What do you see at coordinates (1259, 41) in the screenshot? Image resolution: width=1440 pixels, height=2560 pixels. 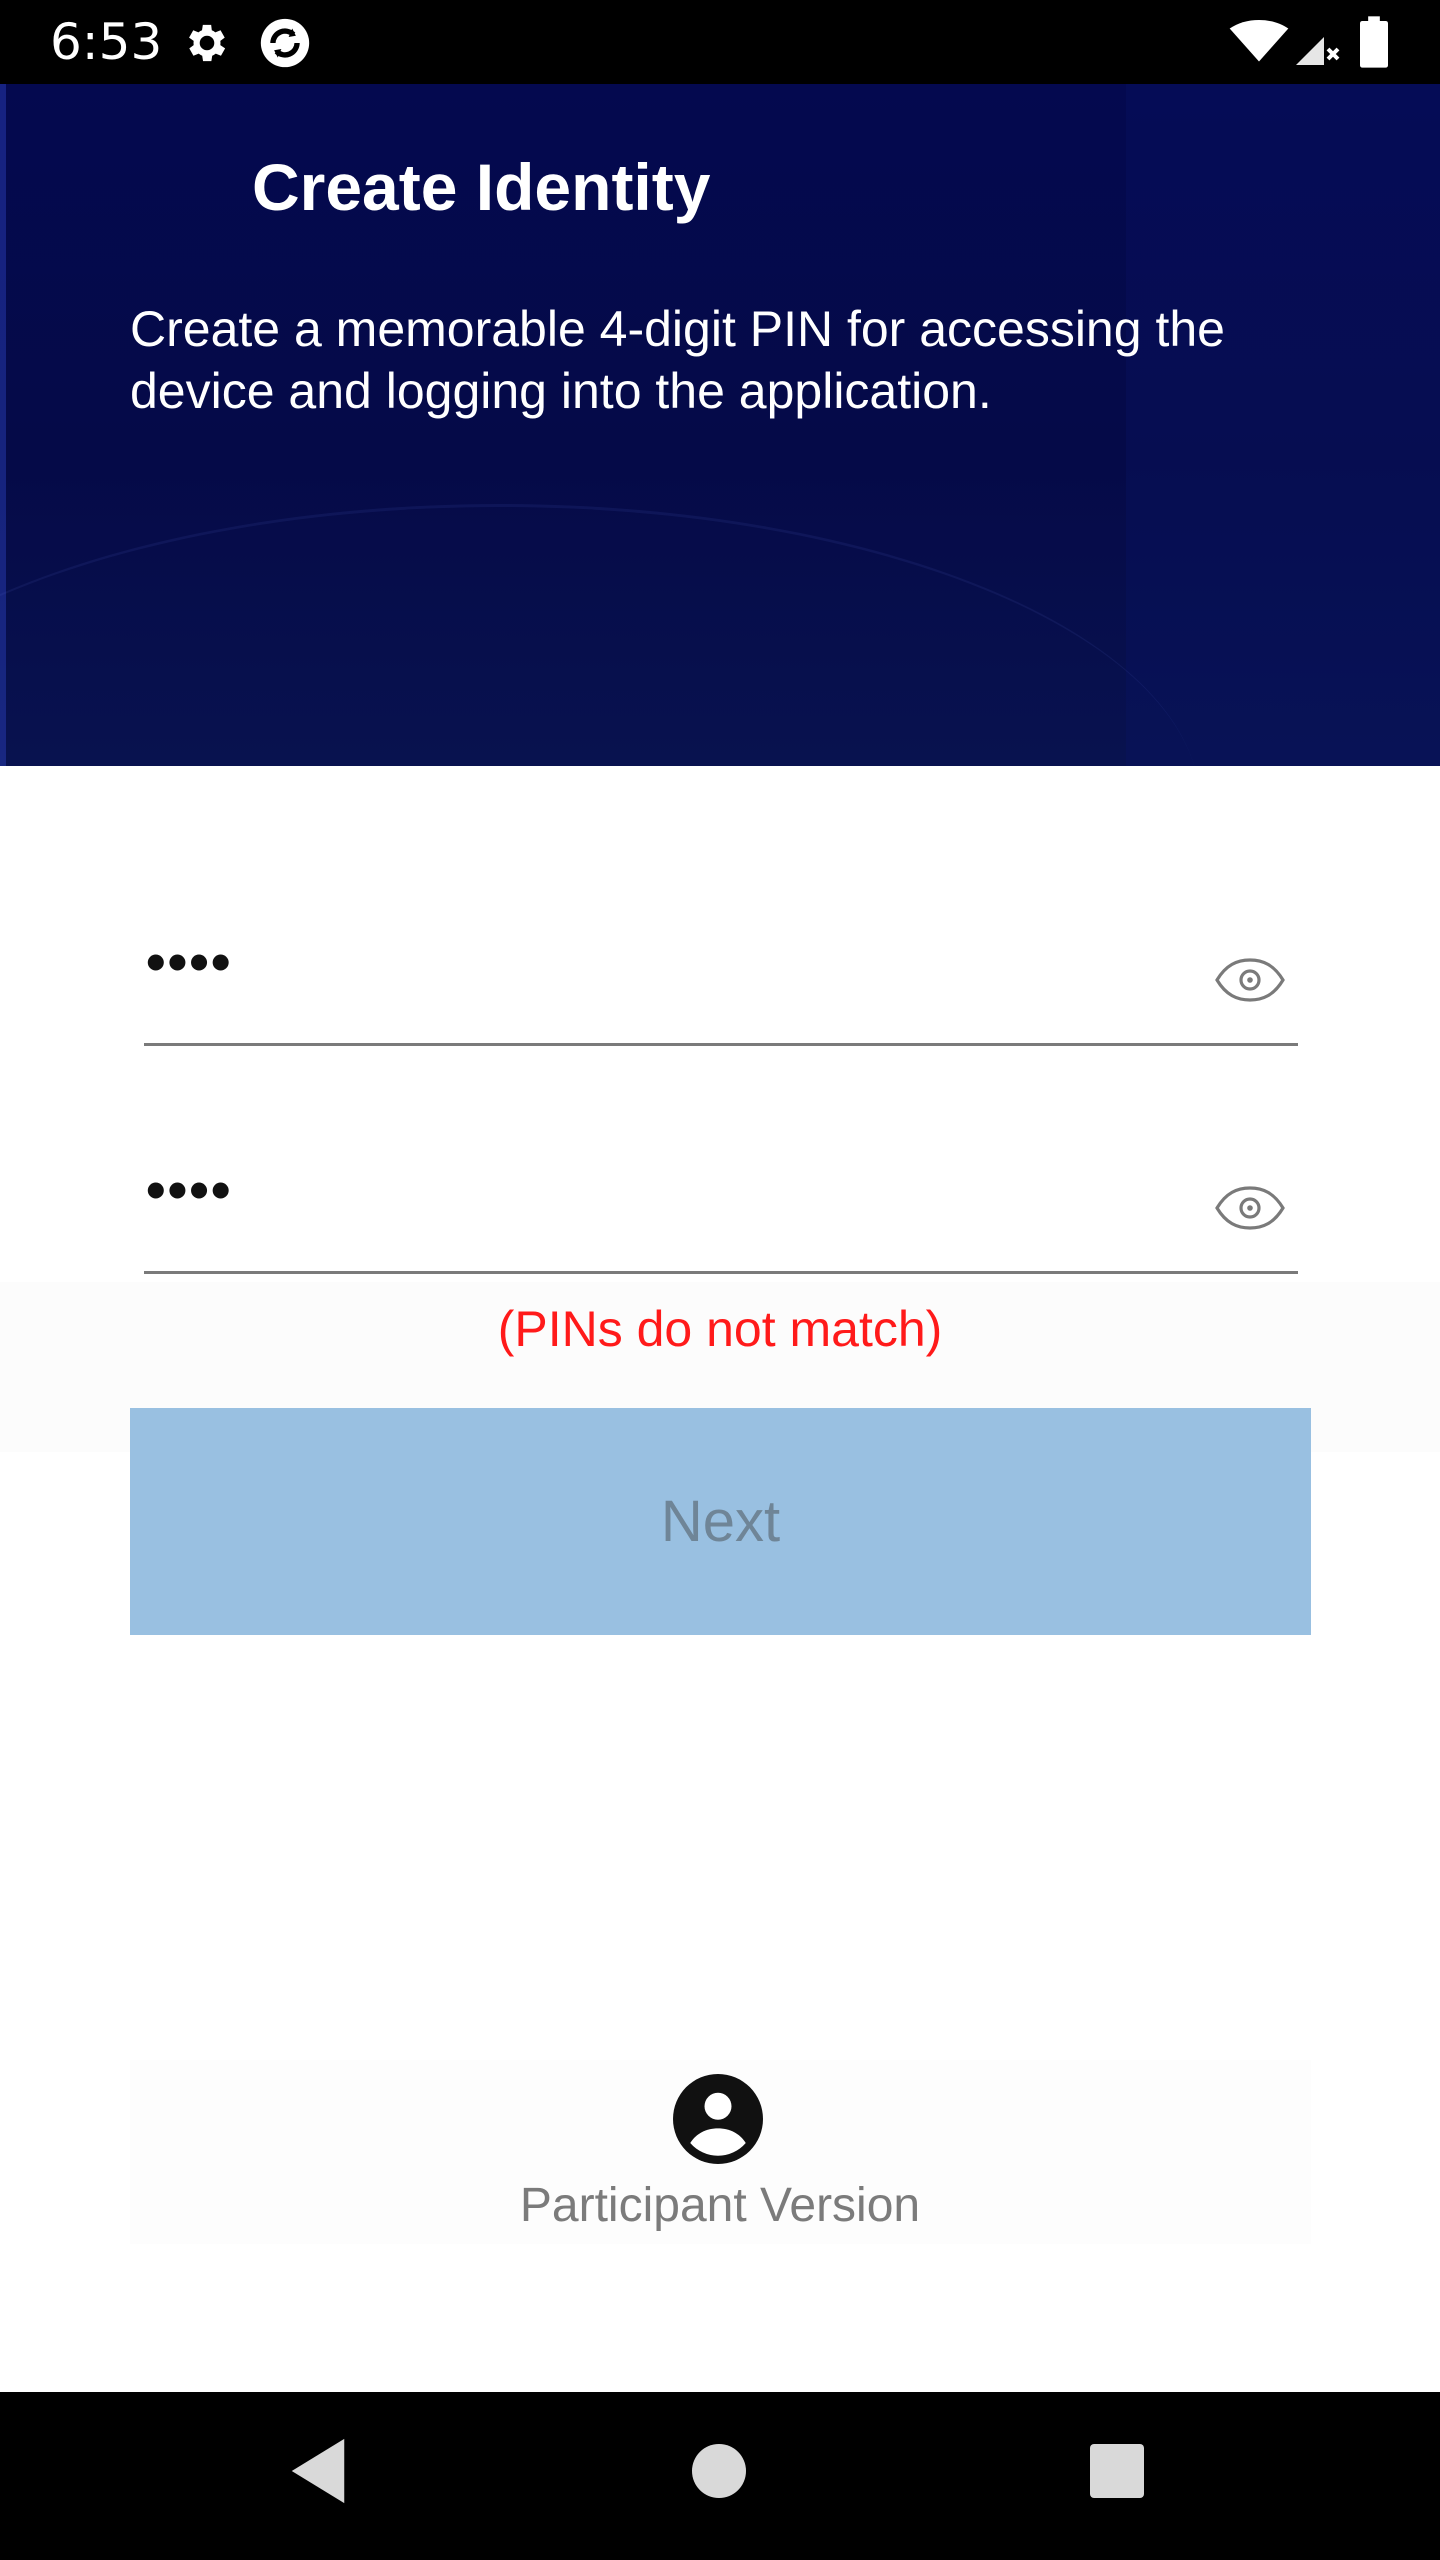 I see `wifi-icon` at bounding box center [1259, 41].